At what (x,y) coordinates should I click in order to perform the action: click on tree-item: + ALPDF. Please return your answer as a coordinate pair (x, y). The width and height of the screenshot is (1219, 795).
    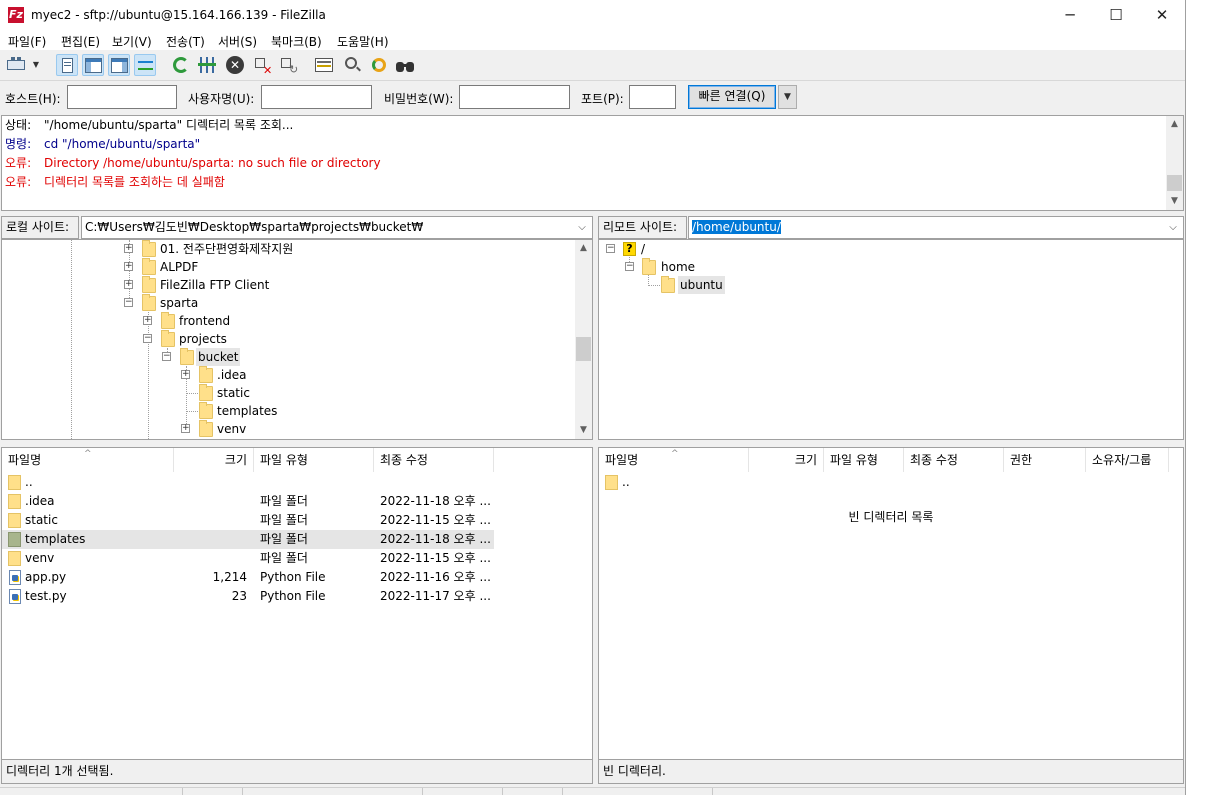
    Looking at the image, I should click on (289, 267).